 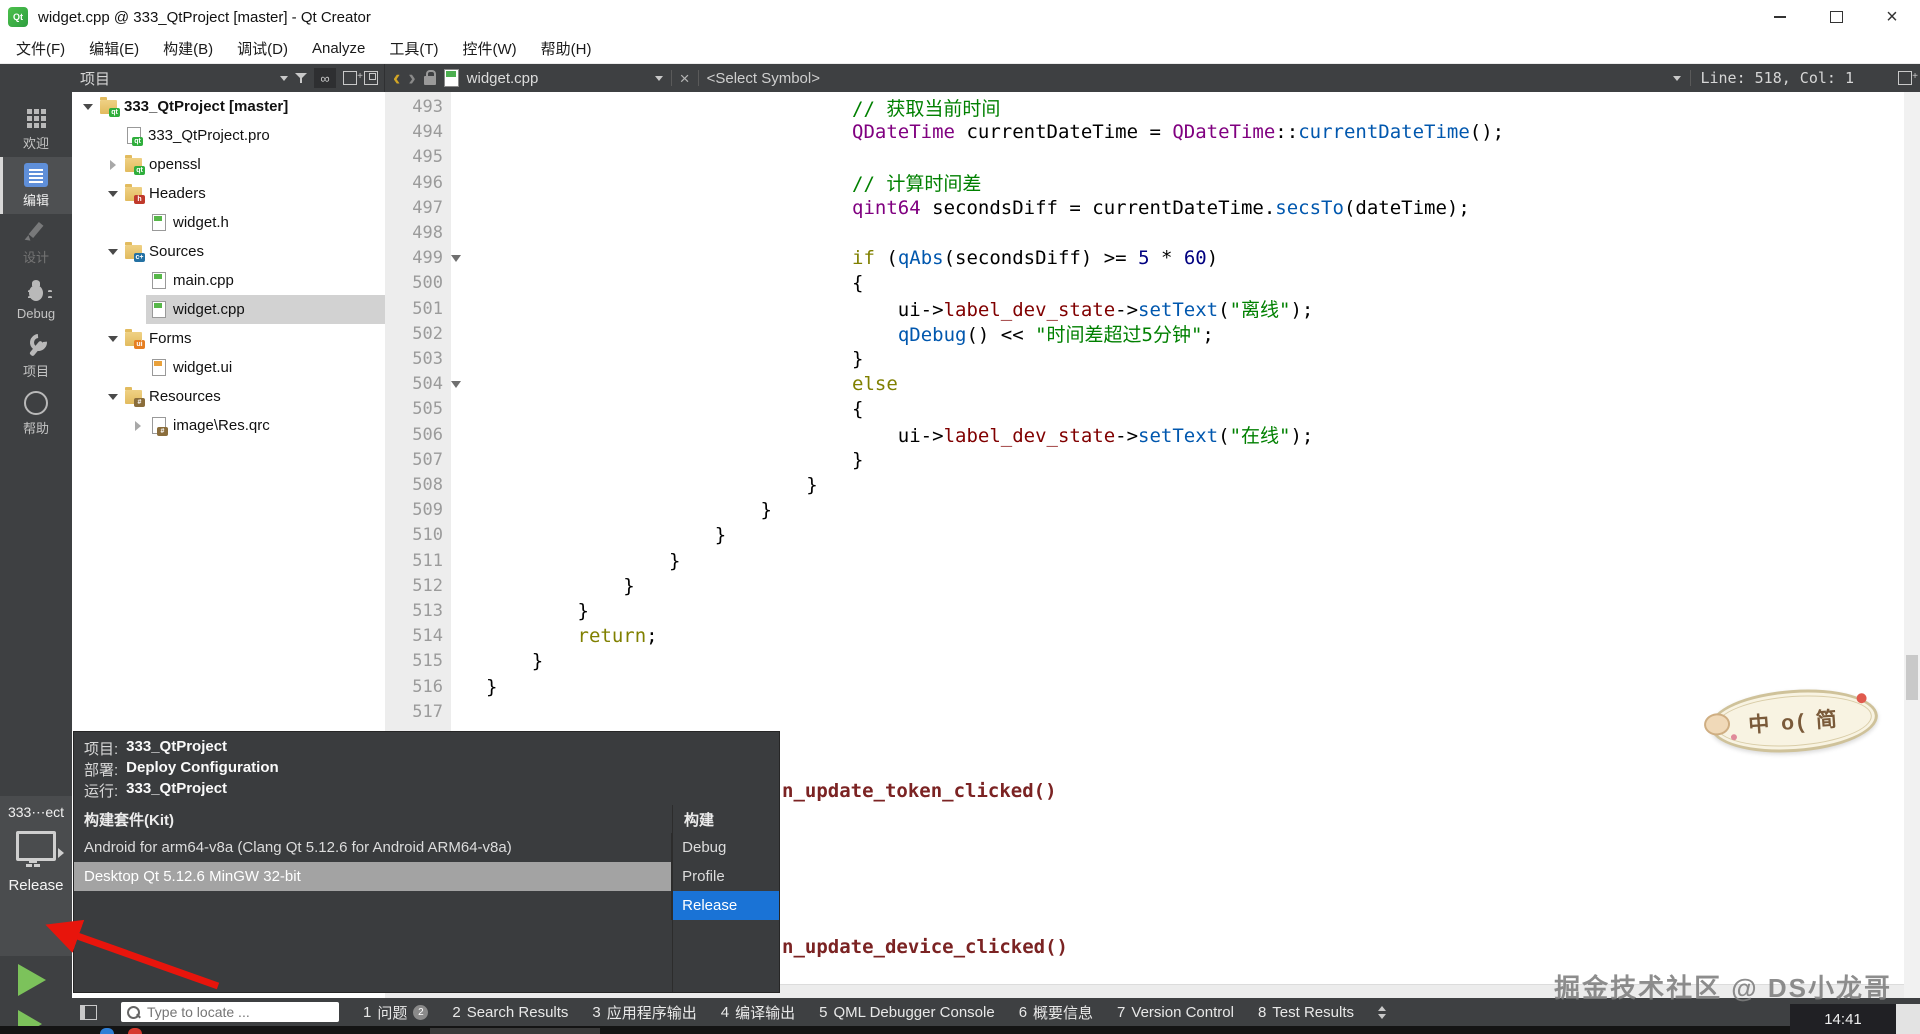 I want to click on menu-item: 文件(F), so click(x=40, y=48).